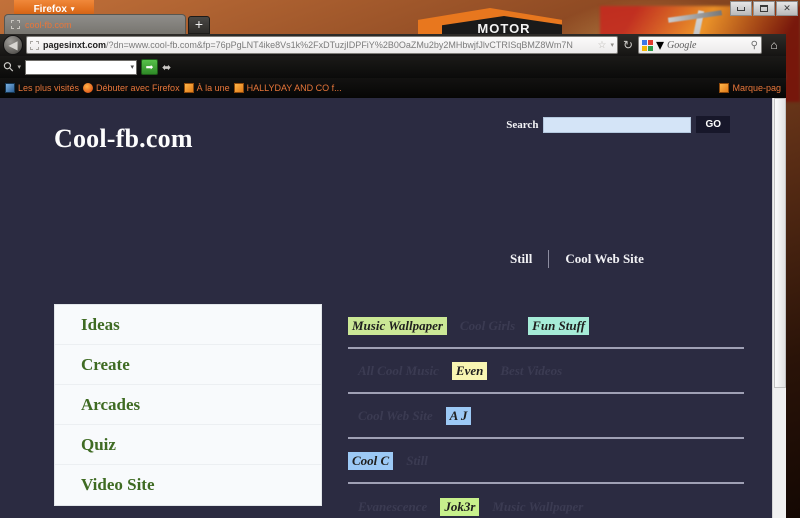 This screenshot has height=518, width=800. I want to click on menu-item-arcades: Arcades, so click(188, 405).